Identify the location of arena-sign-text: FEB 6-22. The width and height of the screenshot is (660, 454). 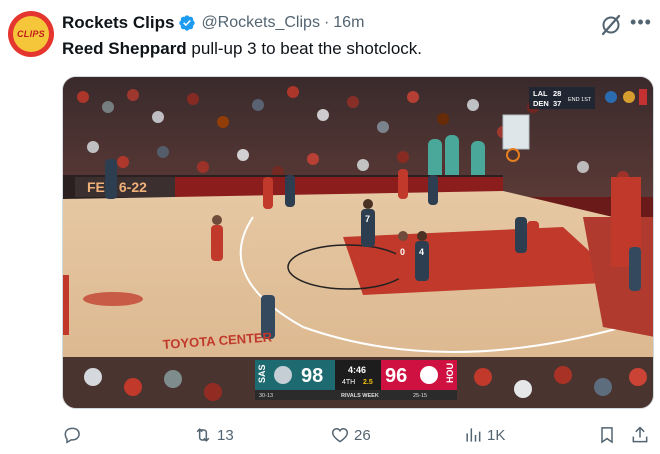
(117, 187).